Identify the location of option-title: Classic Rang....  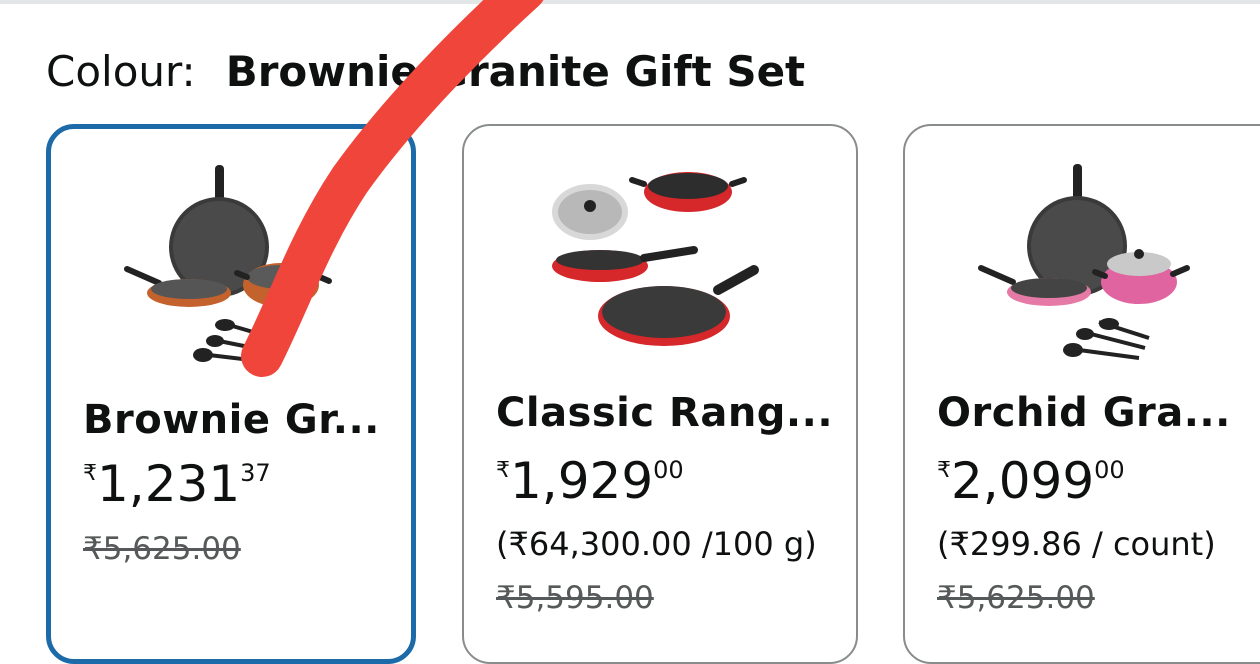
(665, 413).